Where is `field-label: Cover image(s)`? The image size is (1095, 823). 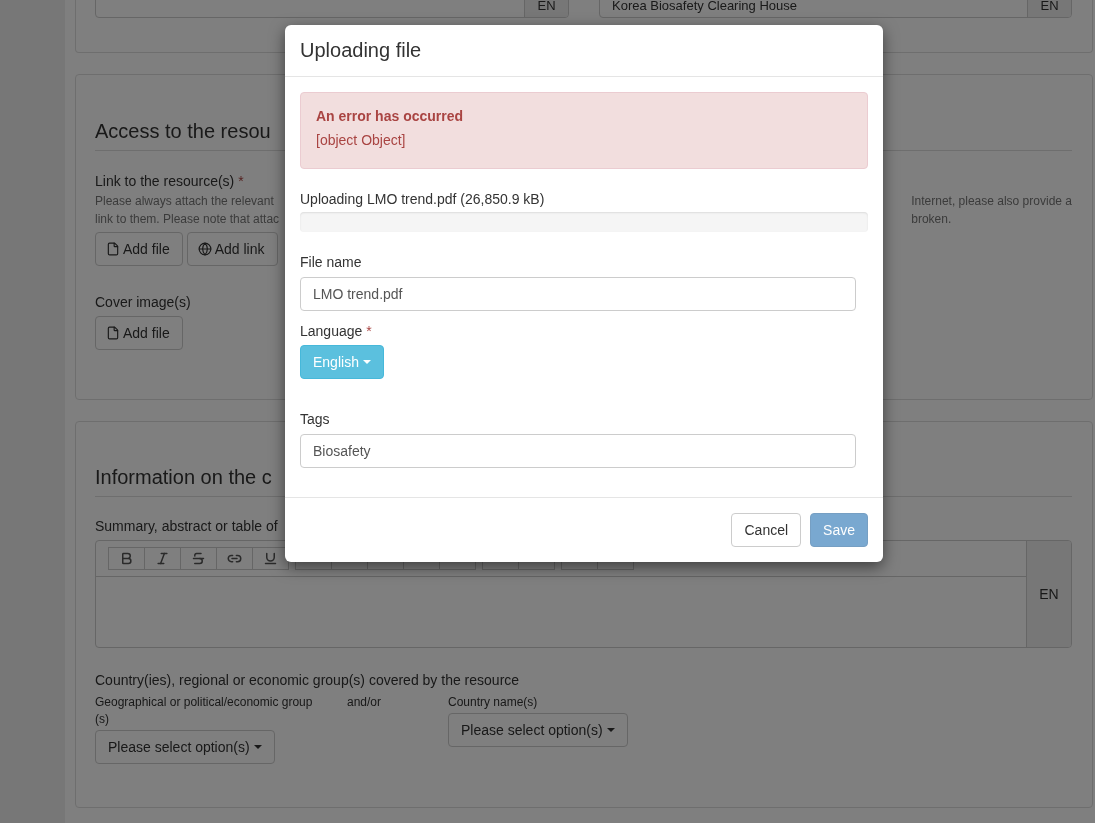
field-label: Cover image(s) is located at coordinates (143, 302).